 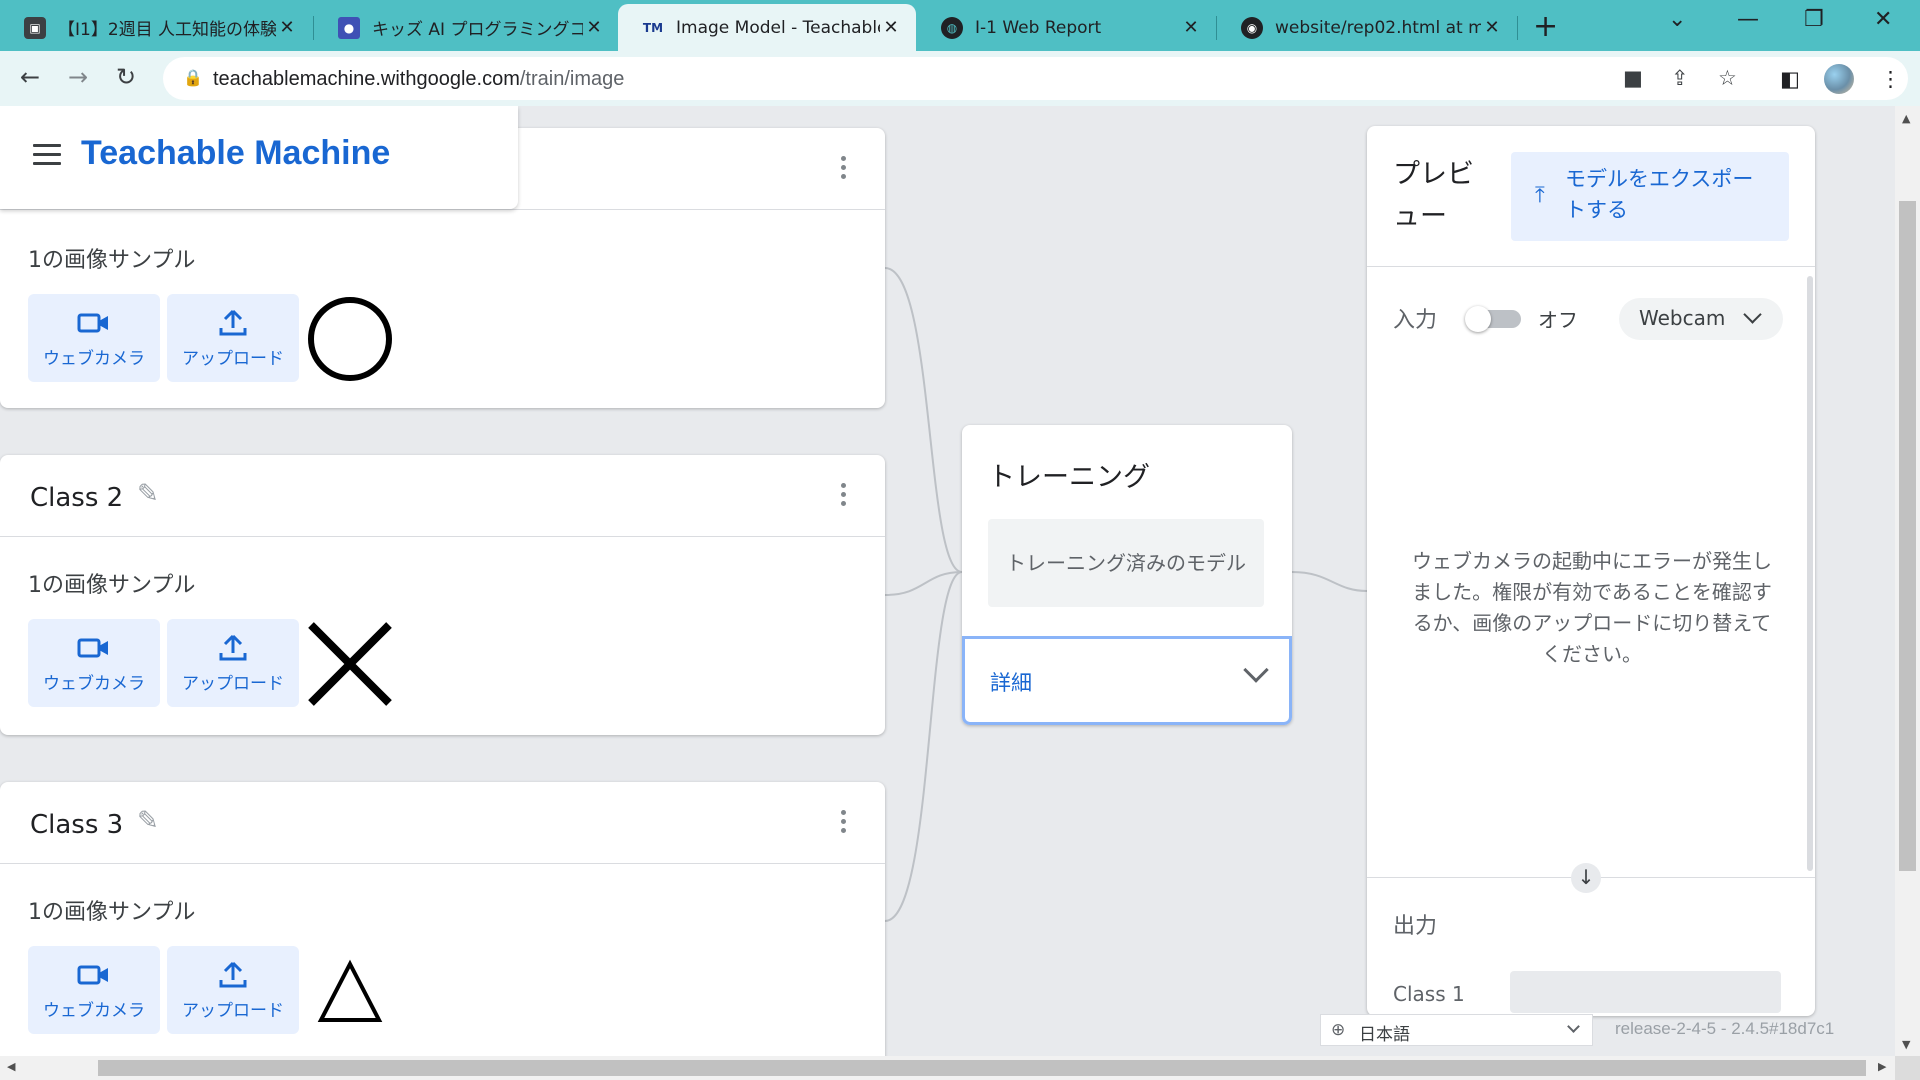 I want to click on browser-tab-3-active: TM Image Model - Teachable ✕, so click(x=767, y=27).